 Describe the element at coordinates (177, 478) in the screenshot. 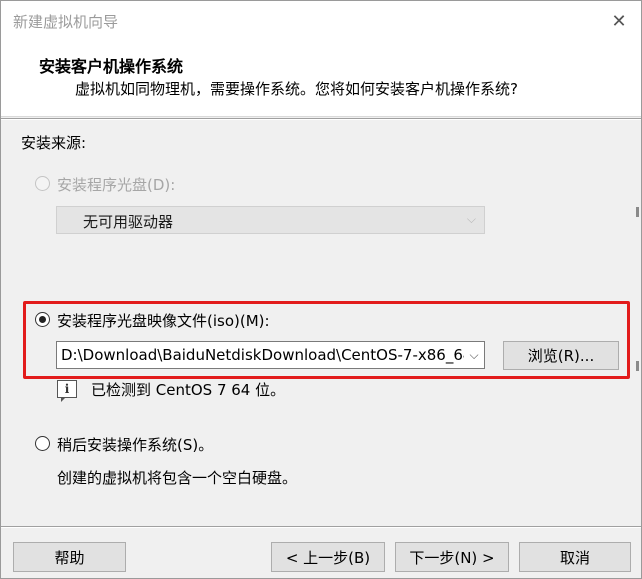

I see `install-later-description: 创建的虚拟机将包含一个空白硬盘。` at that location.